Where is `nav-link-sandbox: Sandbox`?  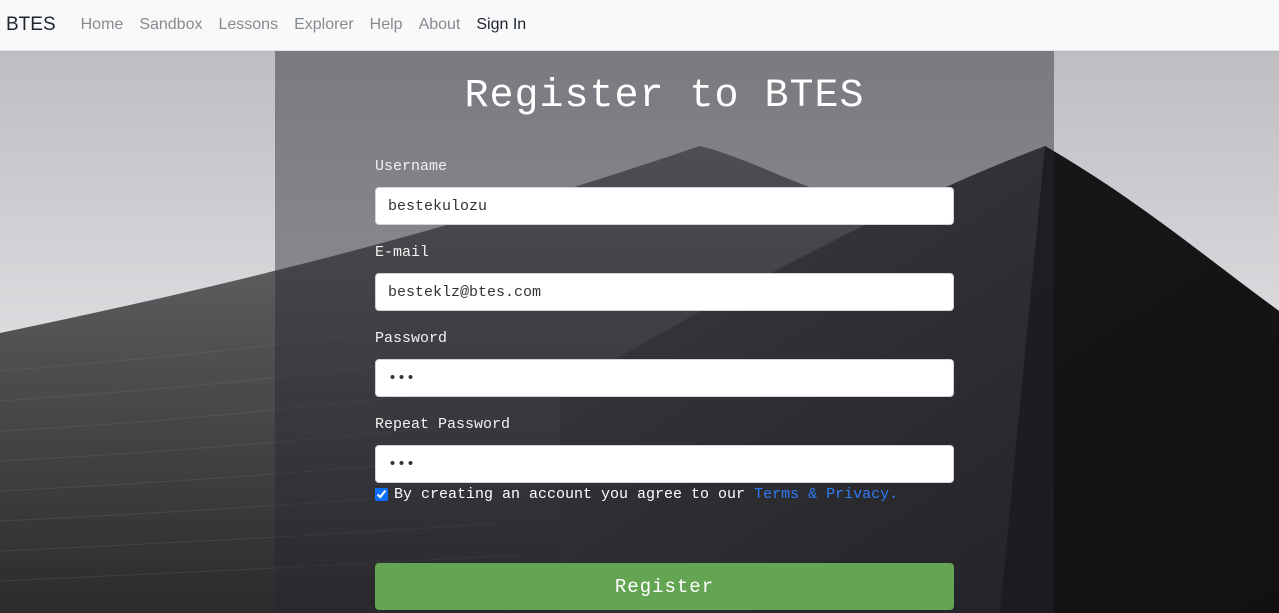
nav-link-sandbox: Sandbox is located at coordinates (170, 25).